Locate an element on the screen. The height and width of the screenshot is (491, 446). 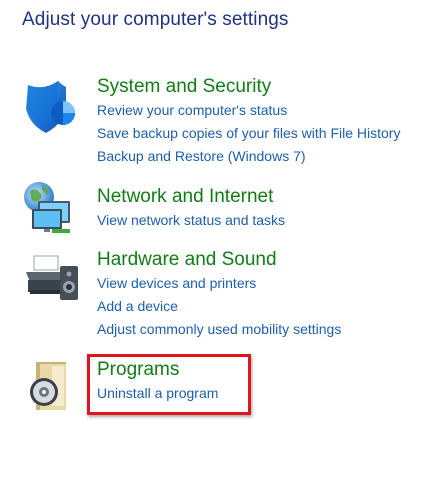
link-view-network-status: View network status and tasks is located at coordinates (191, 220).